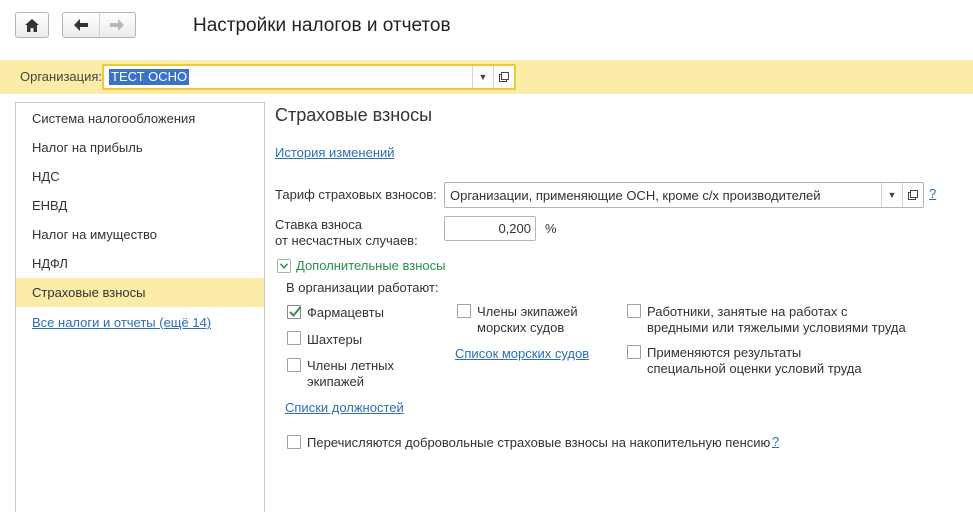 The height and width of the screenshot is (512, 973). I want to click on accident-rate-label-line1: Ставка взноса, so click(319, 224).